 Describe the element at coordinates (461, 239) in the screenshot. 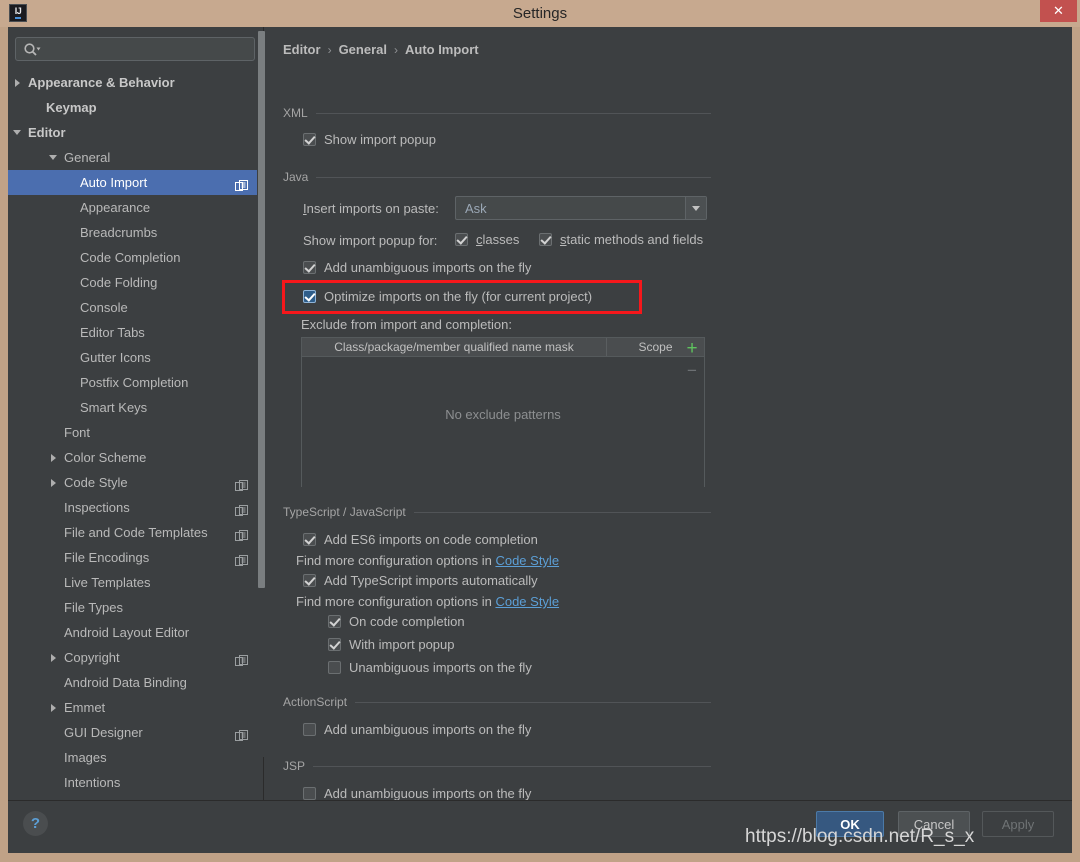

I see `classes-checkbox` at that location.